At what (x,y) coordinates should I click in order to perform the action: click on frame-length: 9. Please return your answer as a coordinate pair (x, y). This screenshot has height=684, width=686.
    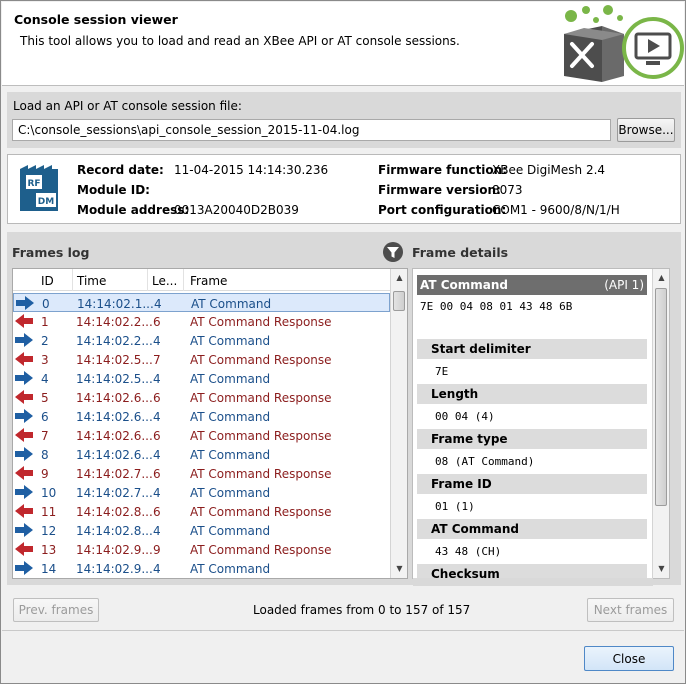
    Looking at the image, I should click on (157, 550).